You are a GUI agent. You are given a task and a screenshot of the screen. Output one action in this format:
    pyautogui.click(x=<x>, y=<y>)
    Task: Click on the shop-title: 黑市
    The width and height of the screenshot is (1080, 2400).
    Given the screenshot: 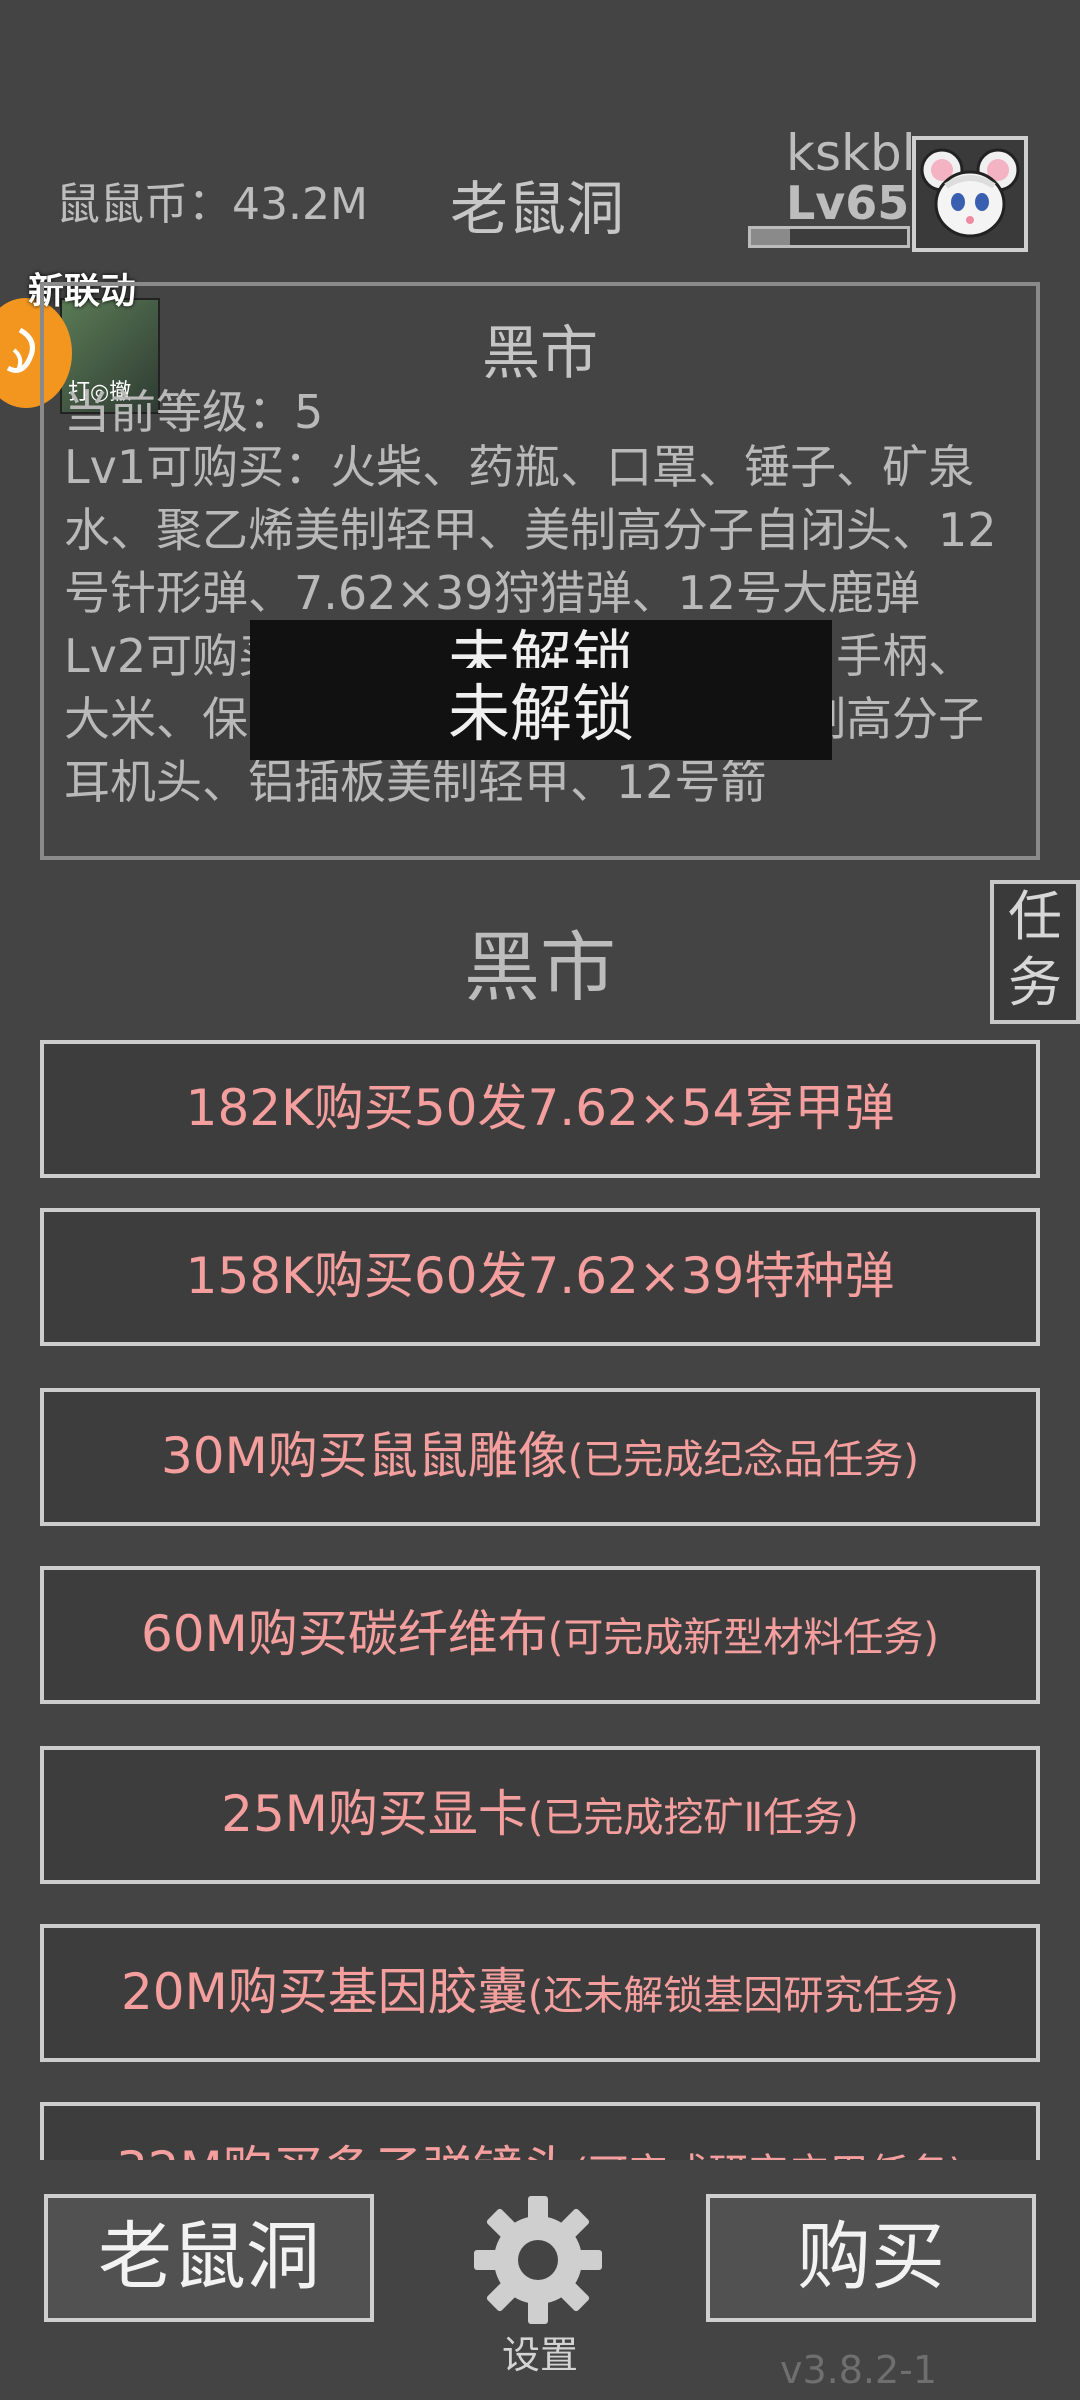 What is the action you would take?
    pyautogui.click(x=540, y=967)
    